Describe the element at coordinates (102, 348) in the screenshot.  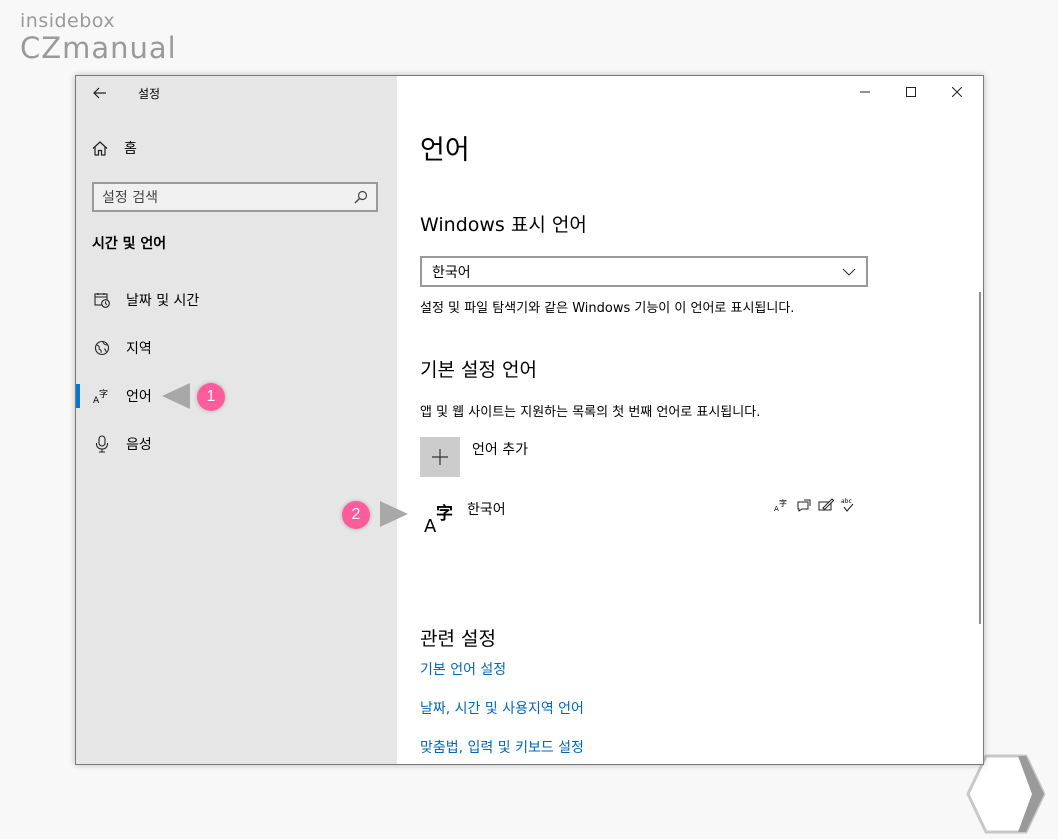
I see `globe-icon` at that location.